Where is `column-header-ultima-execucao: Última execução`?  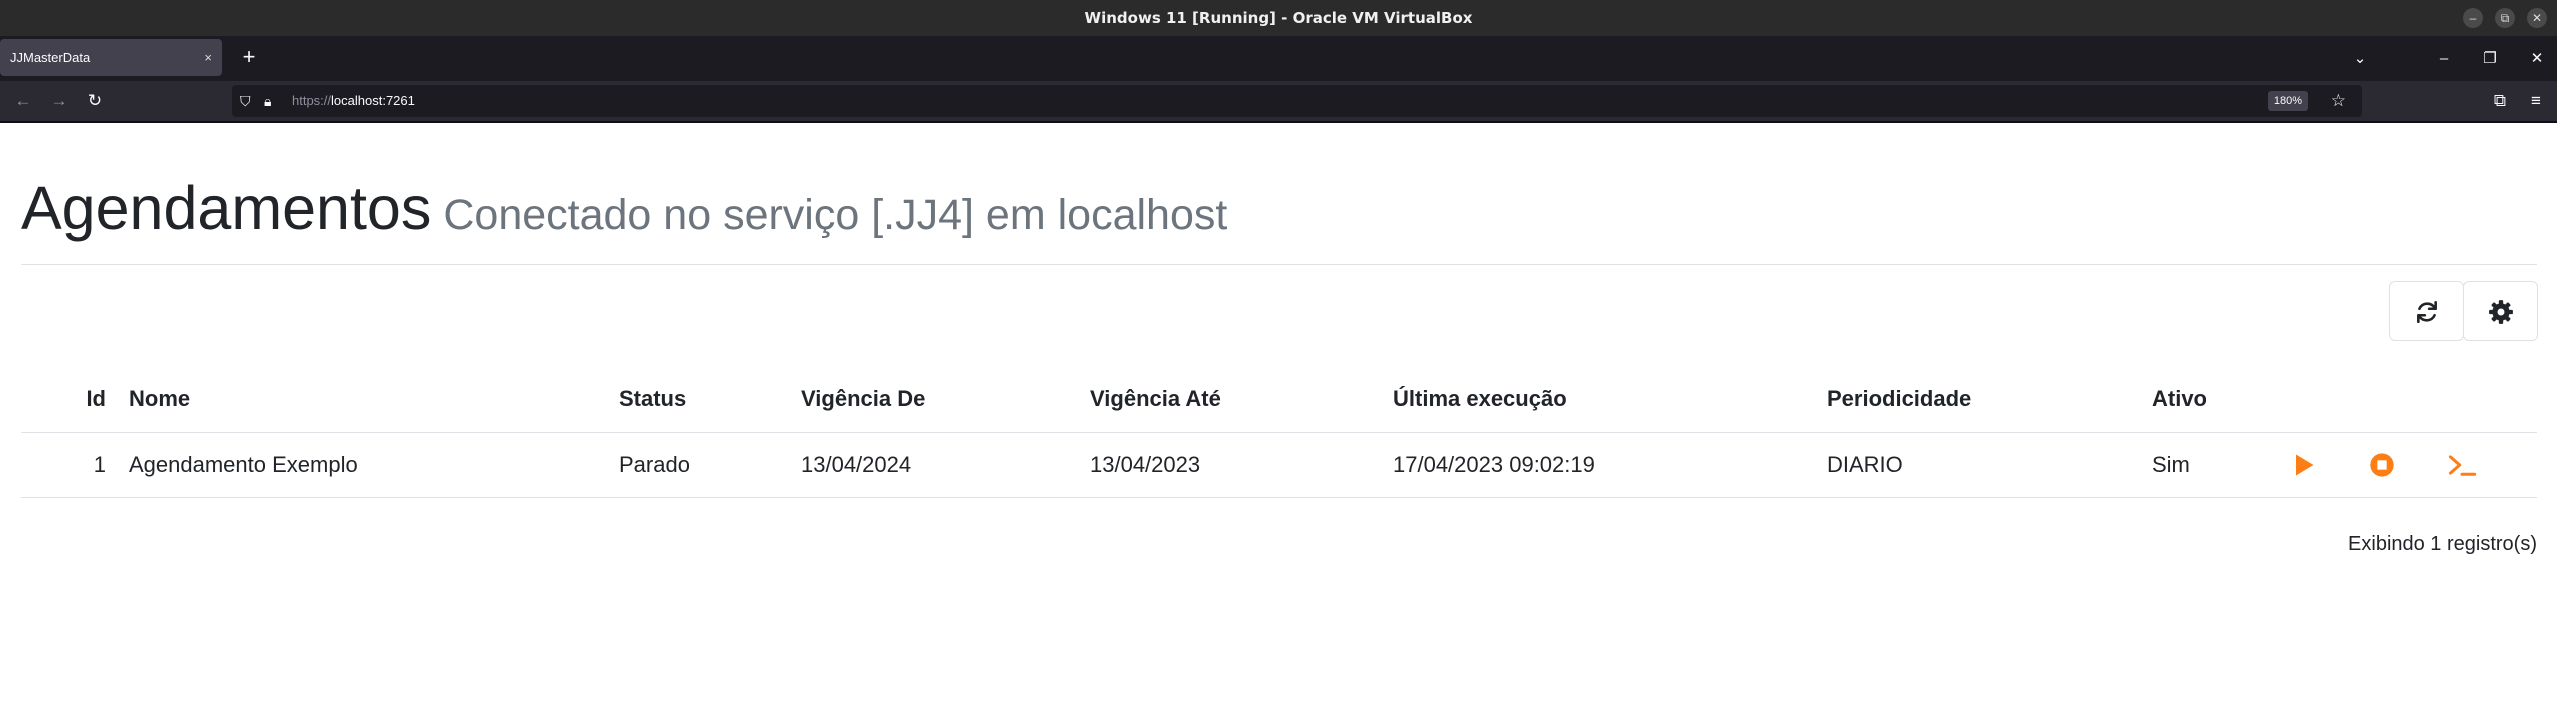 column-header-ultima-execucao: Última execução is located at coordinates (1610, 400).